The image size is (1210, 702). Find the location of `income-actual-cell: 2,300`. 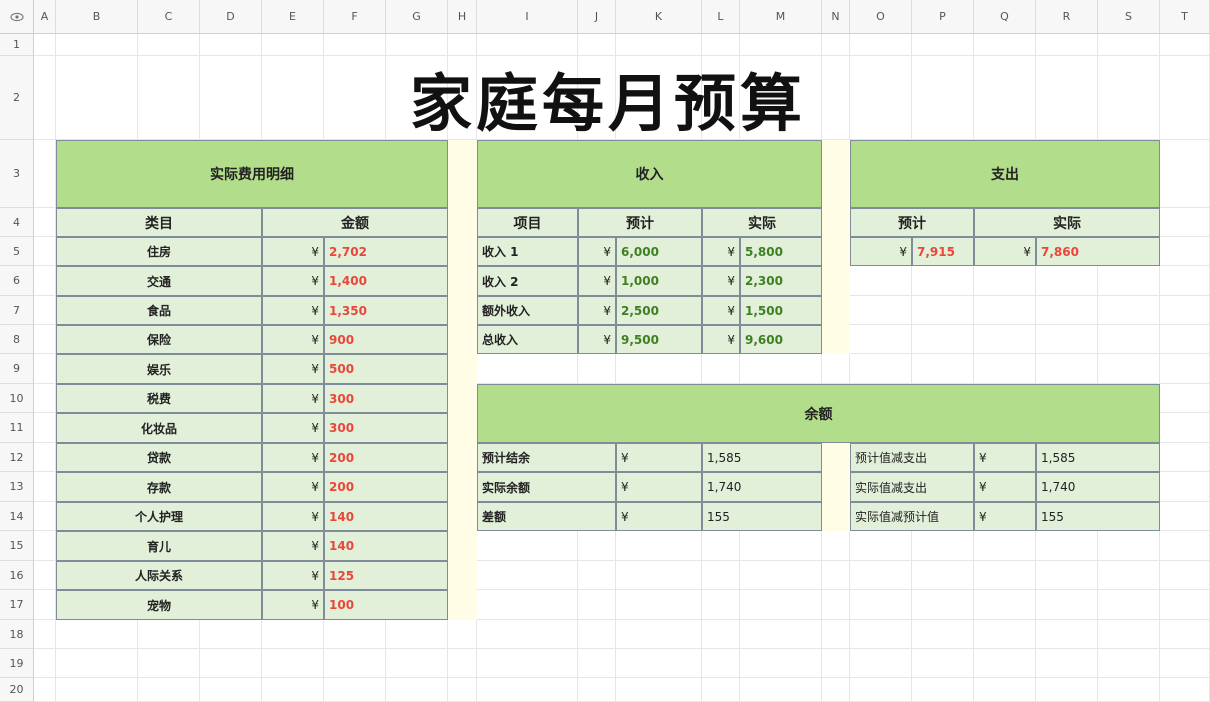

income-actual-cell: 2,300 is located at coordinates (781, 281).